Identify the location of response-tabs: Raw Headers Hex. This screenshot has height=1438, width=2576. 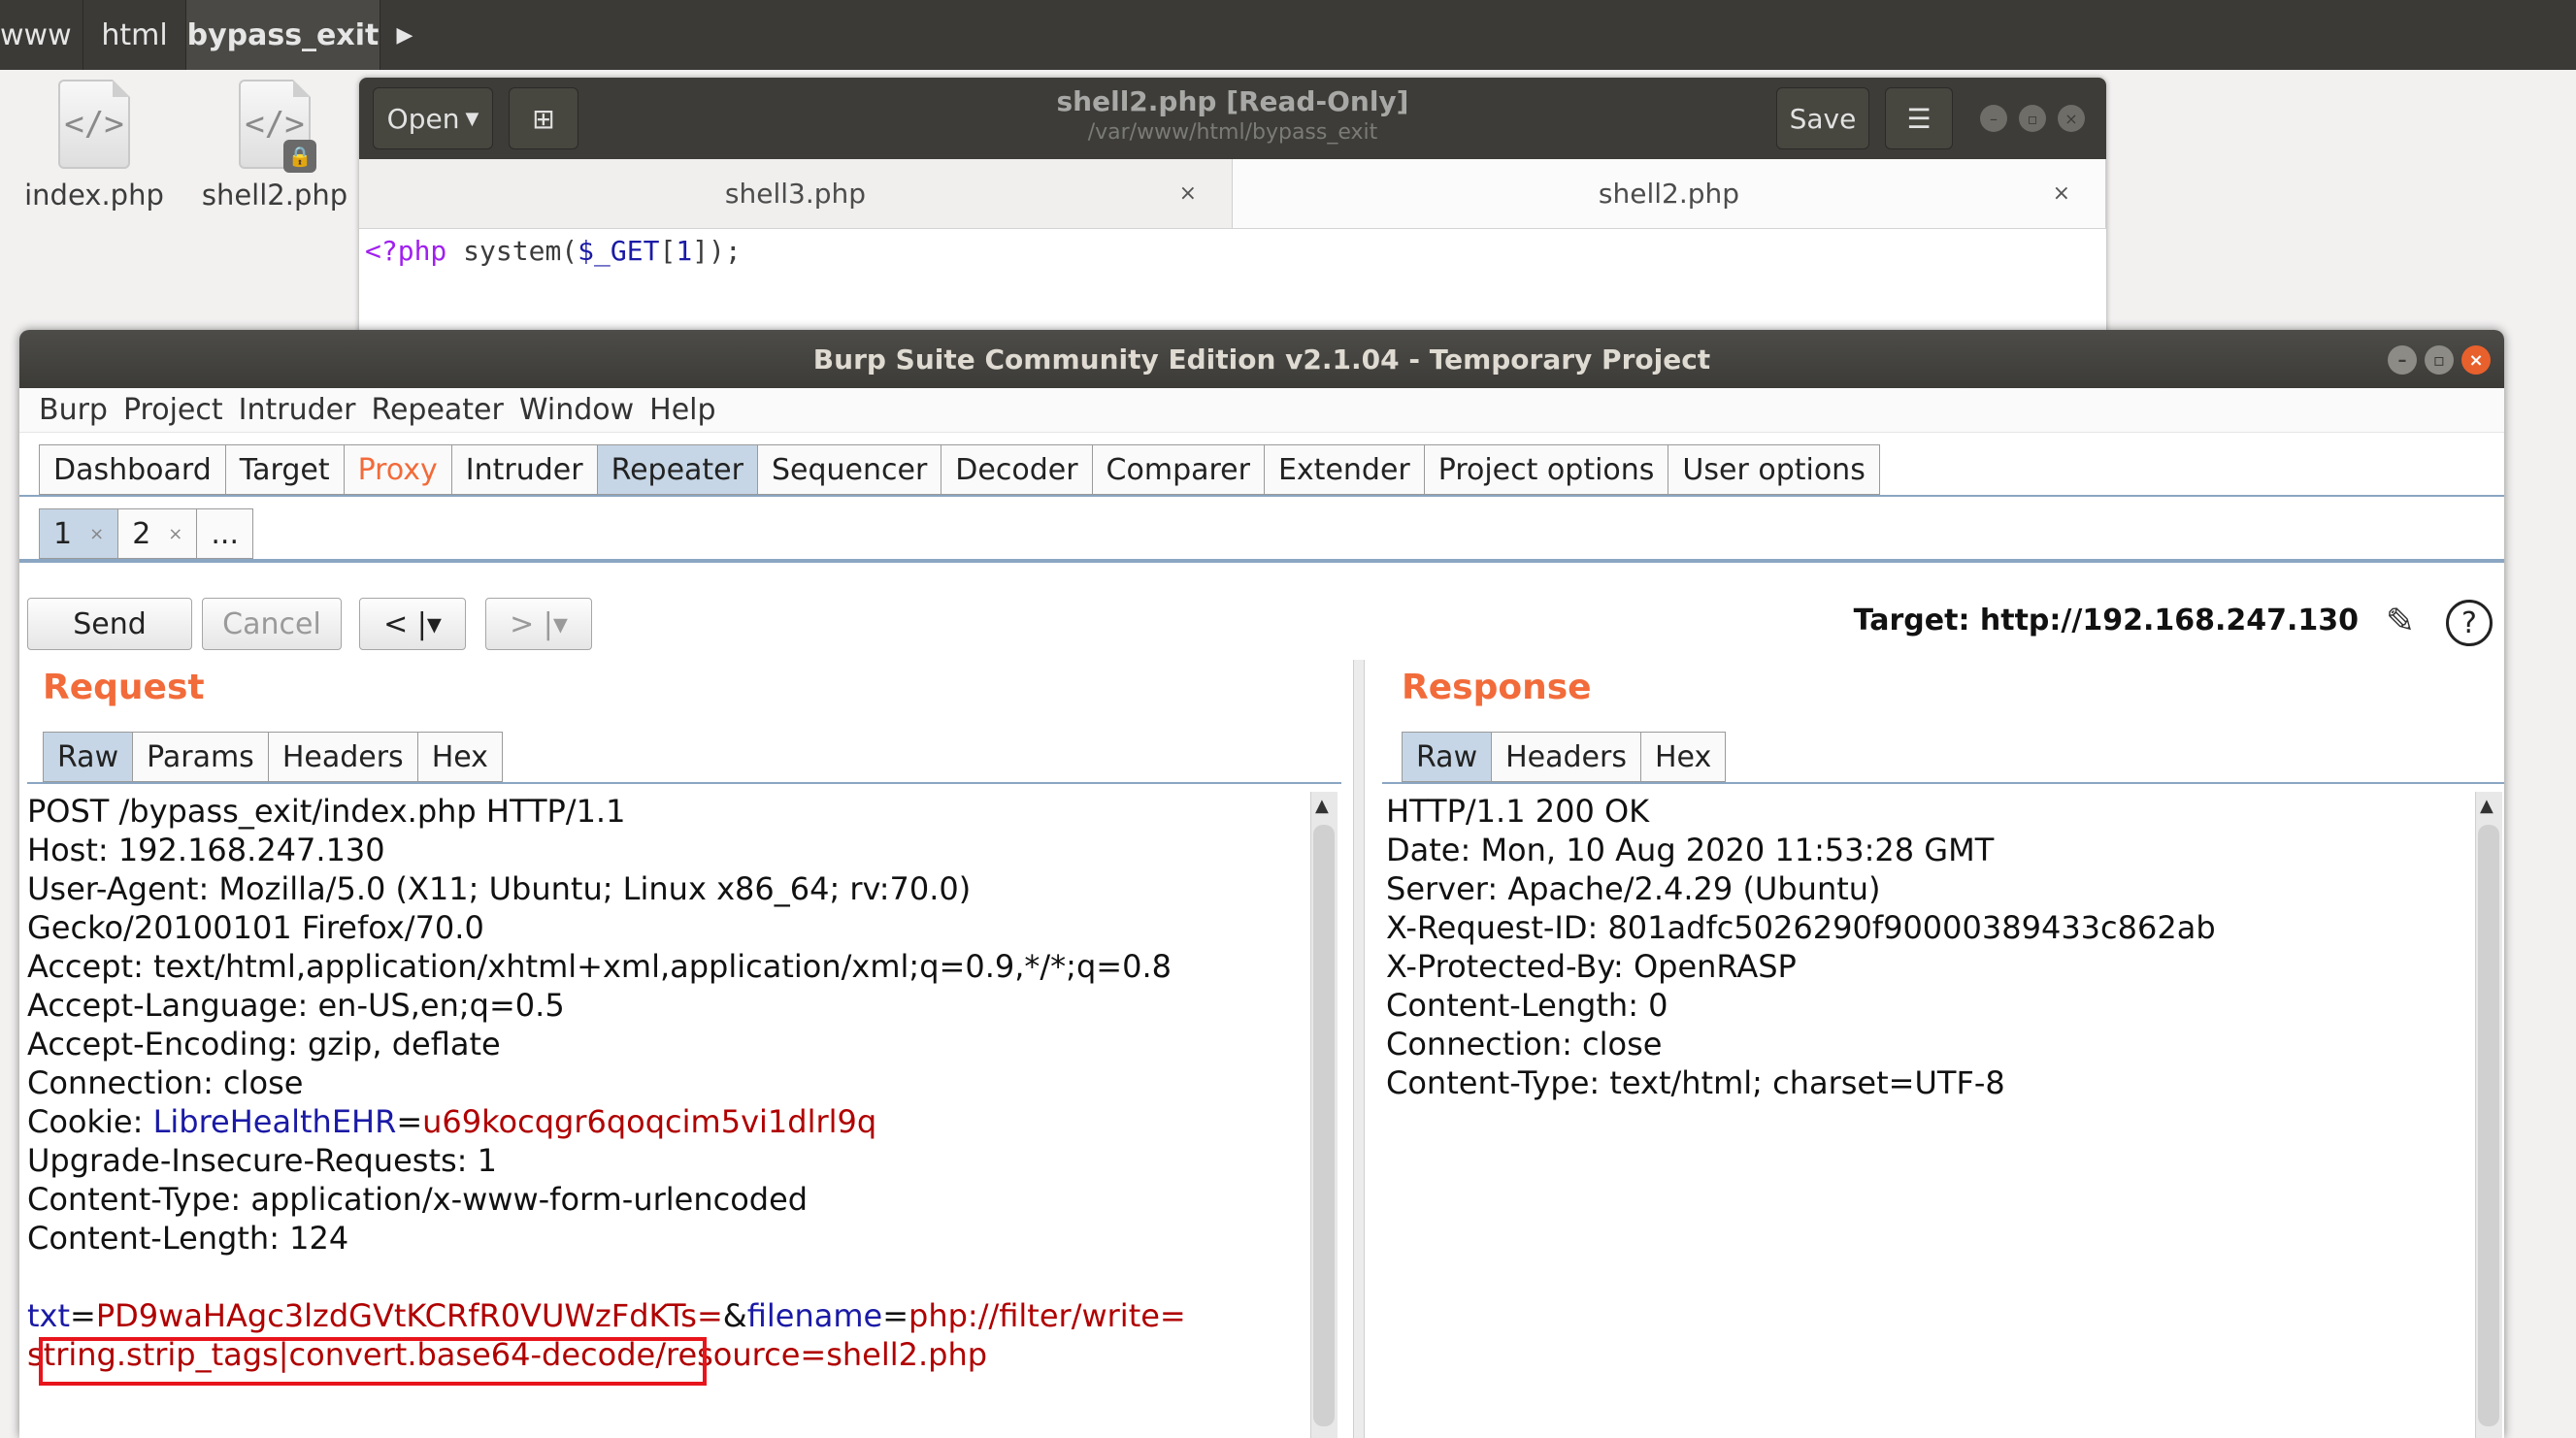
(1564, 757).